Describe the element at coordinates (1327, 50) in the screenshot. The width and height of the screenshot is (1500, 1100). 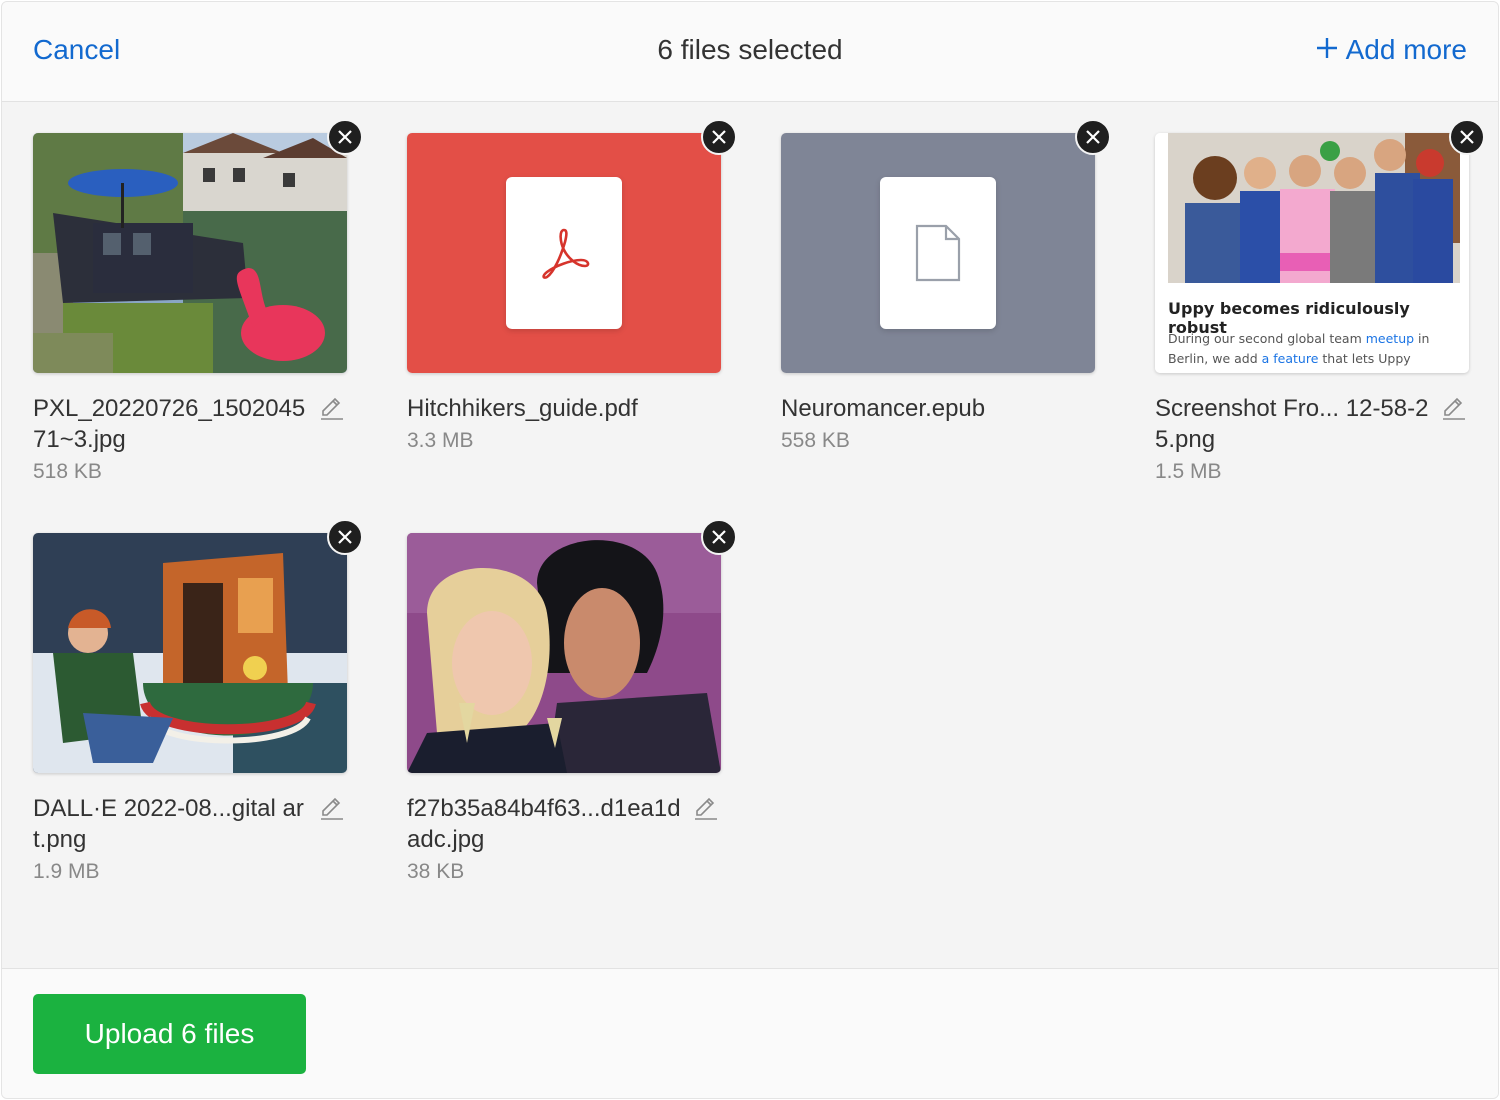
I see `plus-icon` at that location.